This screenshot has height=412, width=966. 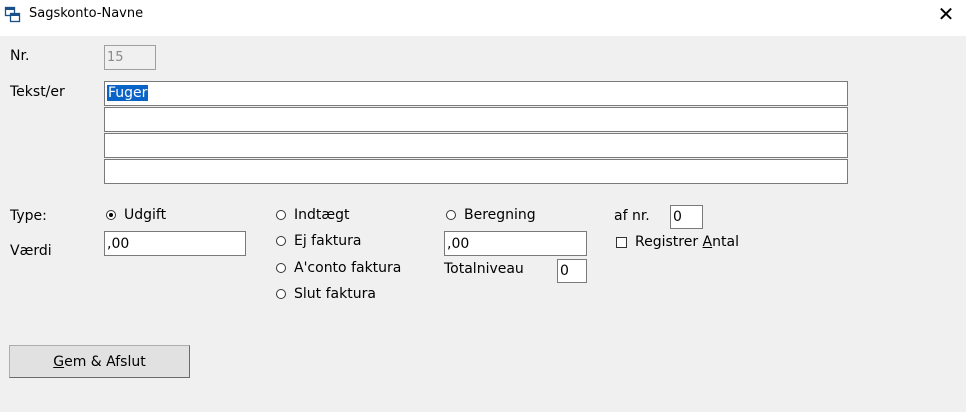 What do you see at coordinates (484, 269) in the screenshot?
I see `totalniveau-label: Totalniveau` at bounding box center [484, 269].